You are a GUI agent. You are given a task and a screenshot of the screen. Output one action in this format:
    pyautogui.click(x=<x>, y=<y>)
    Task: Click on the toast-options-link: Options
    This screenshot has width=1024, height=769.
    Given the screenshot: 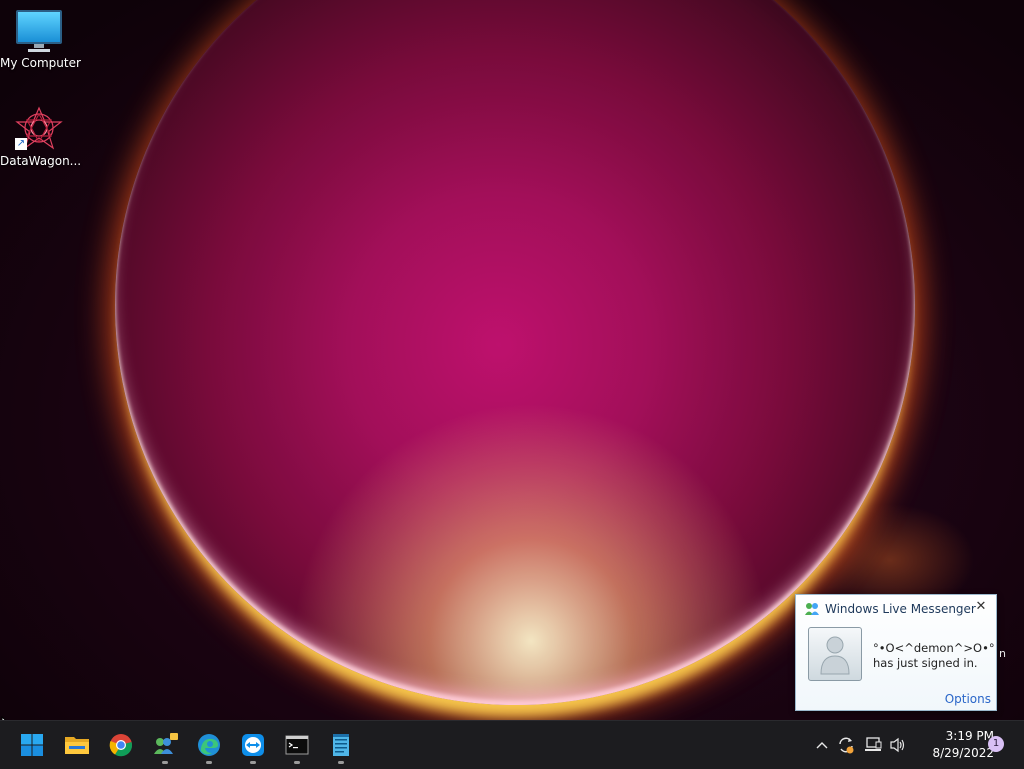 What is the action you would take?
    pyautogui.click(x=968, y=699)
    